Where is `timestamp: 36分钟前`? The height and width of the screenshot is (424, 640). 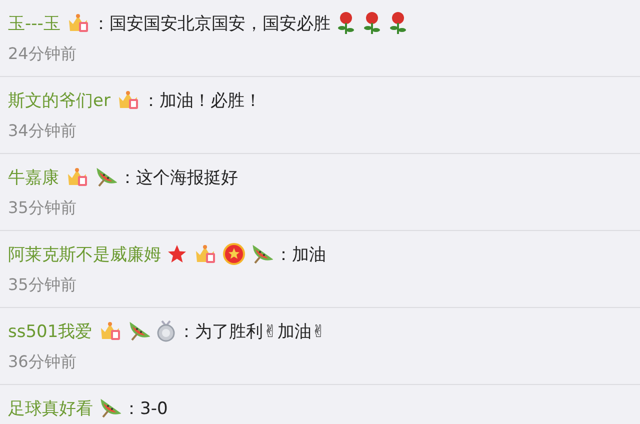
timestamp: 36分钟前 is located at coordinates (43, 362).